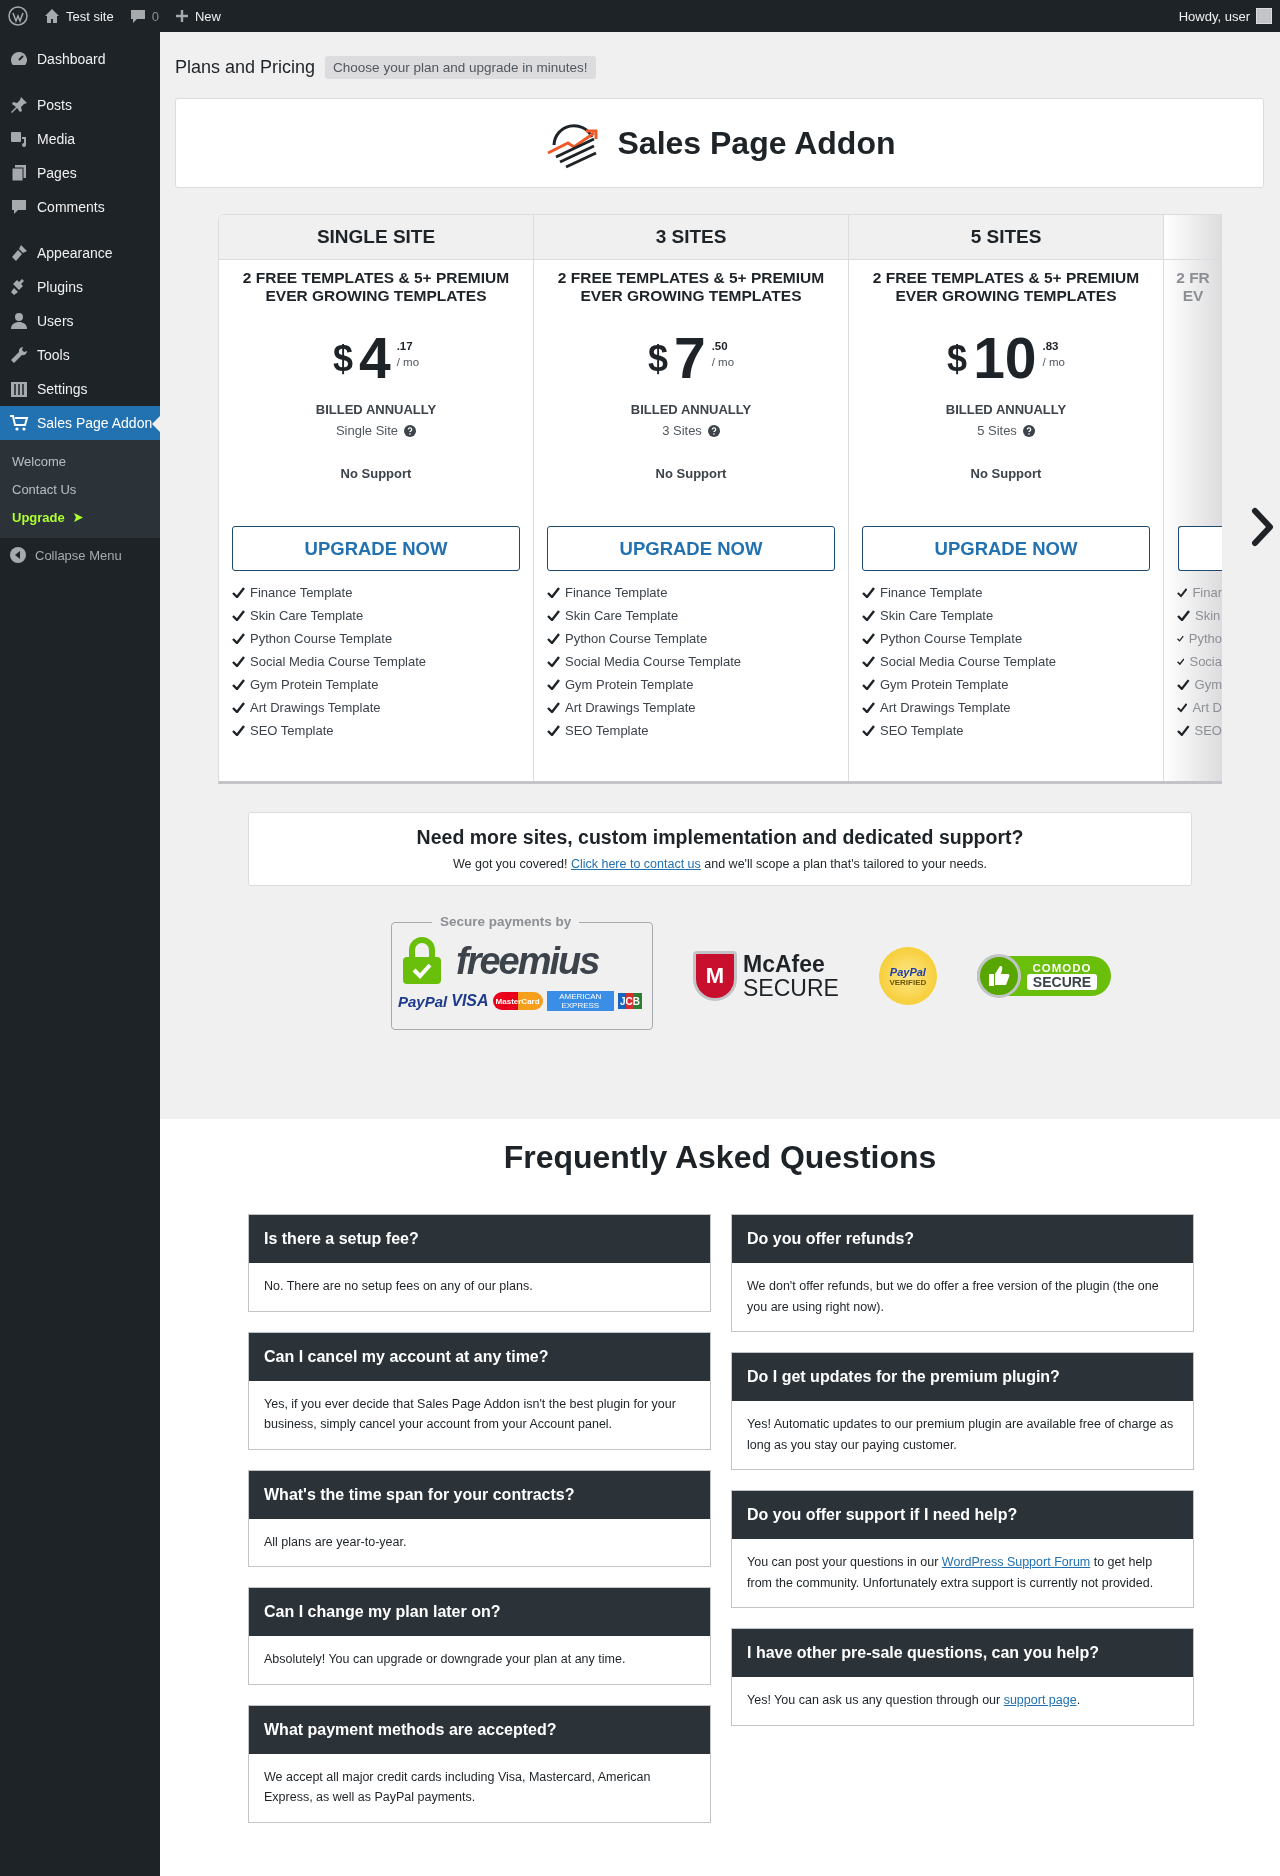  Describe the element at coordinates (479, 1356) in the screenshot. I see `faq-question: Can I cancel my account at any time?` at that location.